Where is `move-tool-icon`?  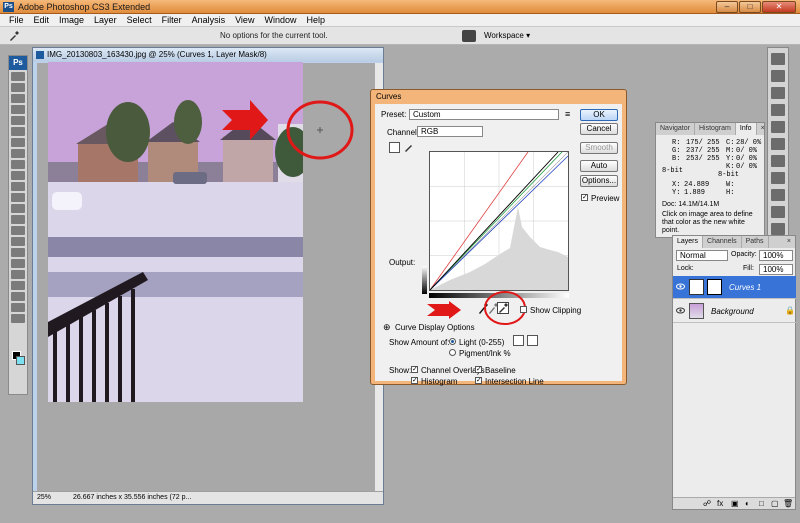 move-tool-icon is located at coordinates (18, 76).